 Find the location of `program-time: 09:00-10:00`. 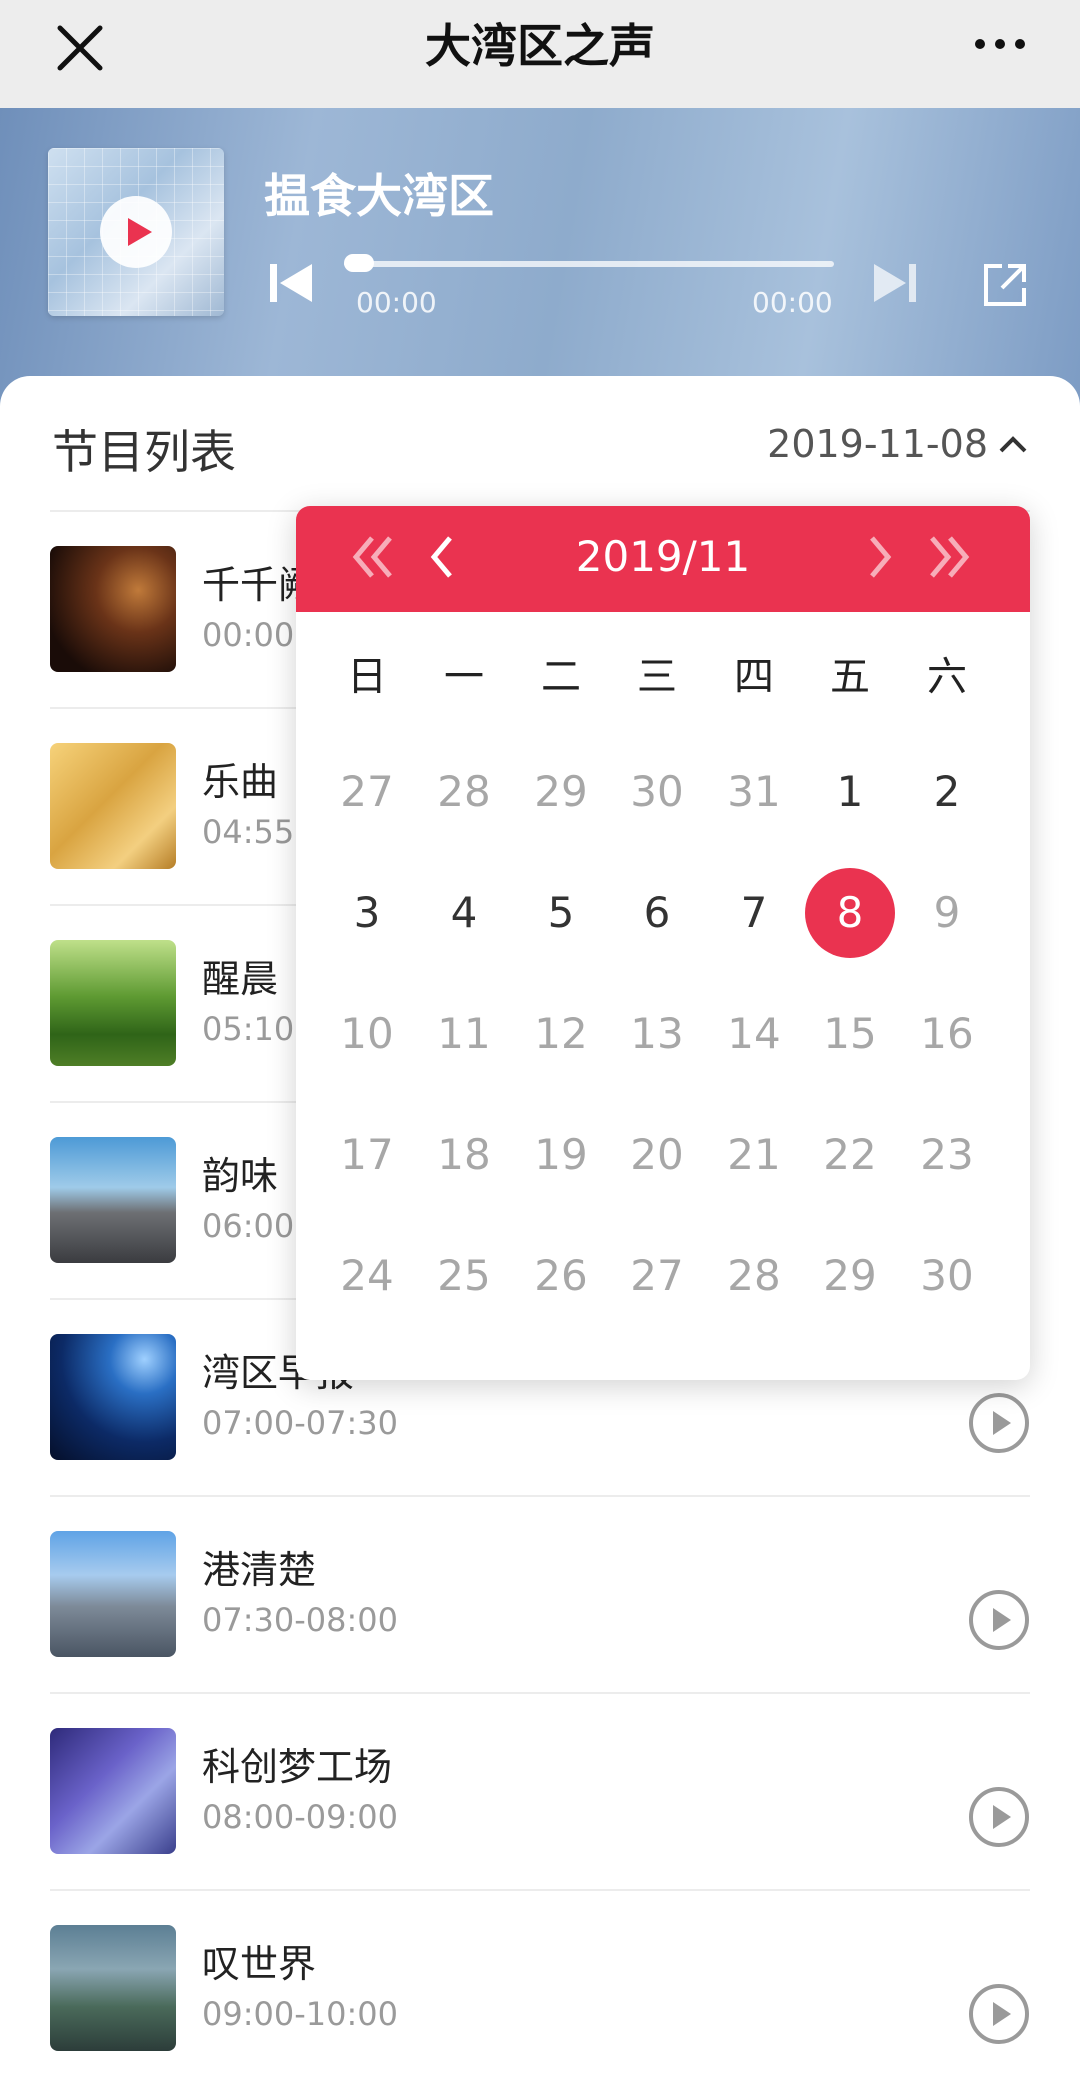

program-time: 09:00-10:00 is located at coordinates (300, 2014).